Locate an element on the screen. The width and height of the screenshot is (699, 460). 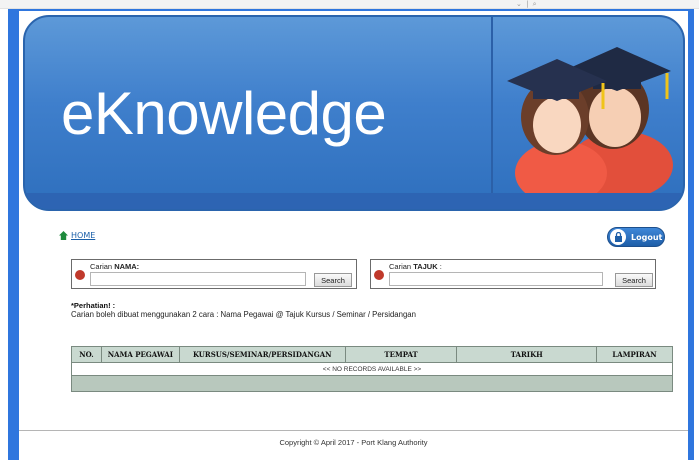
app-title: eKnowledge is located at coordinates (224, 113).